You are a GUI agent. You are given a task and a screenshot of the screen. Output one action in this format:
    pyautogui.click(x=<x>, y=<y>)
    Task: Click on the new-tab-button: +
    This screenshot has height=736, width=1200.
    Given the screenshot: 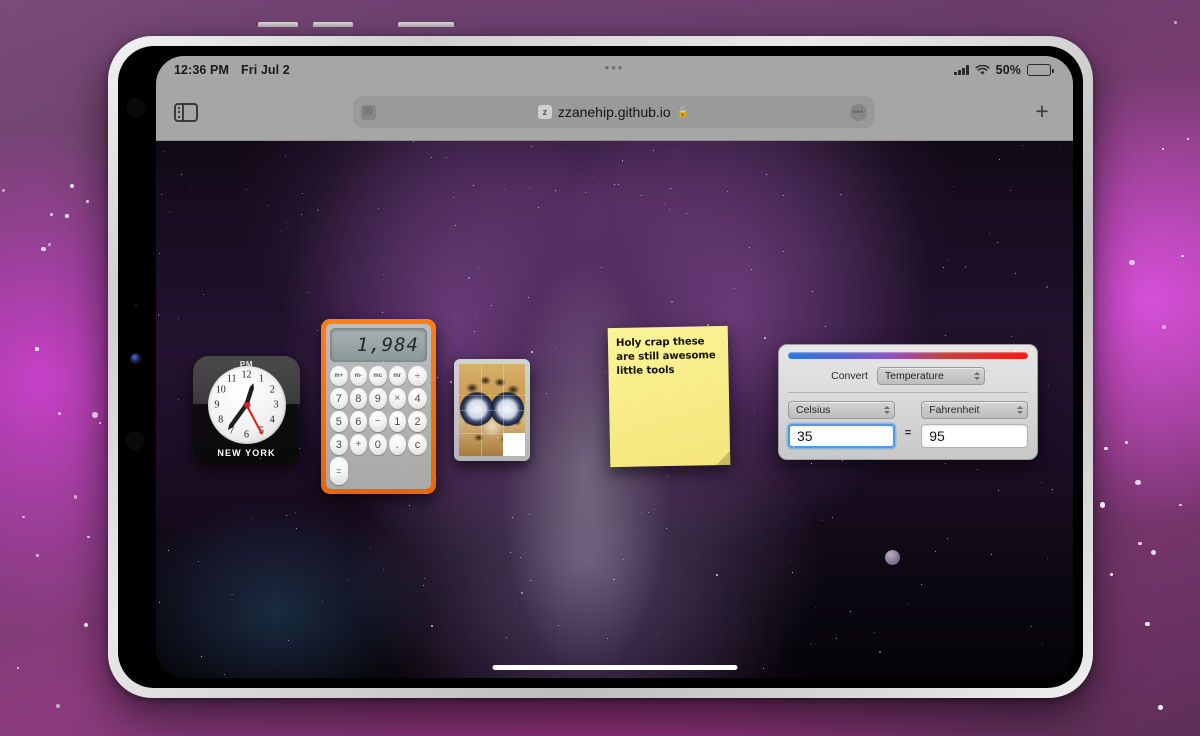 What is the action you would take?
    pyautogui.click(x=1042, y=112)
    